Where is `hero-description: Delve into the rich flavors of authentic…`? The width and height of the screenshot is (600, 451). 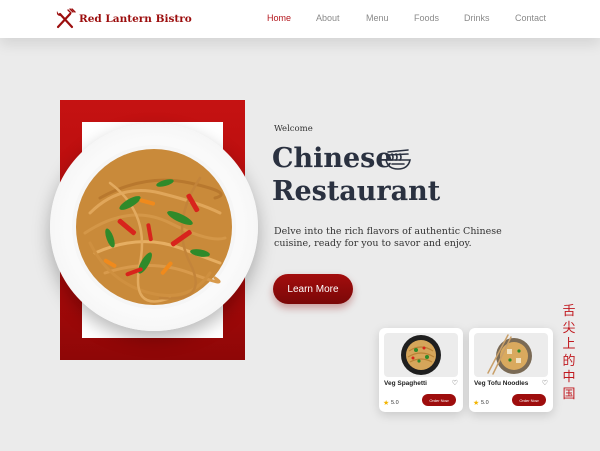
hero-description: Delve into the rich flavors of authentic… is located at coordinates (388, 237).